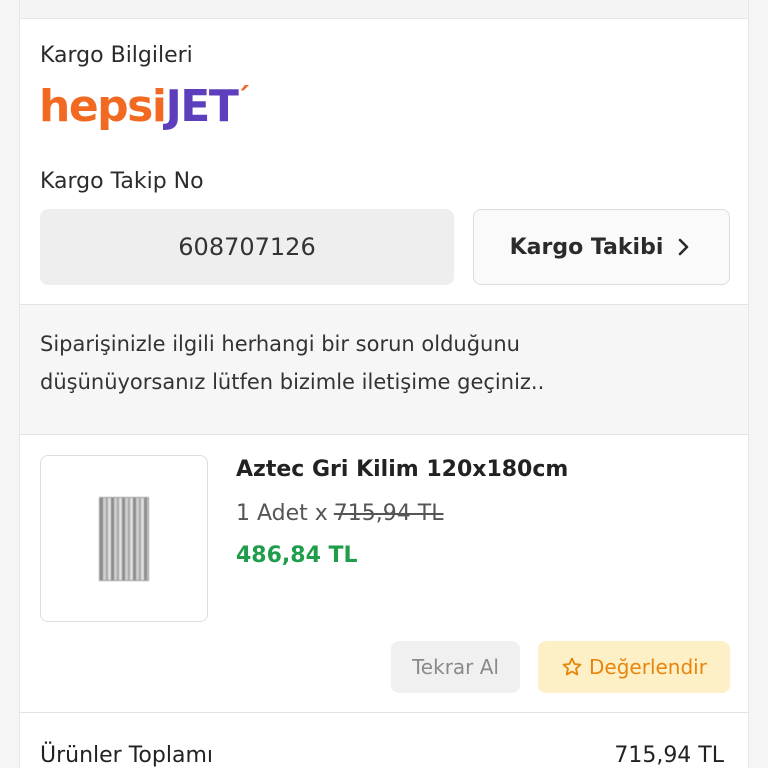  I want to click on tracking-number-value: 608707126, so click(247, 247).